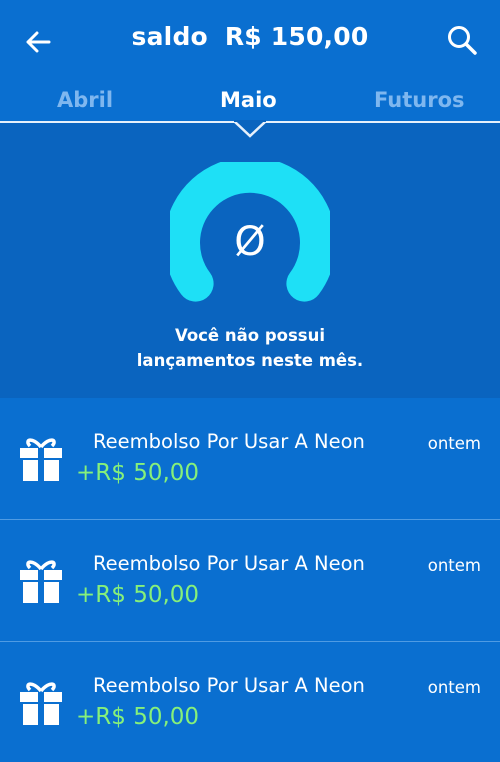  What do you see at coordinates (250, 360) in the screenshot?
I see `empty-message-line2: lançamentos neste mês.` at bounding box center [250, 360].